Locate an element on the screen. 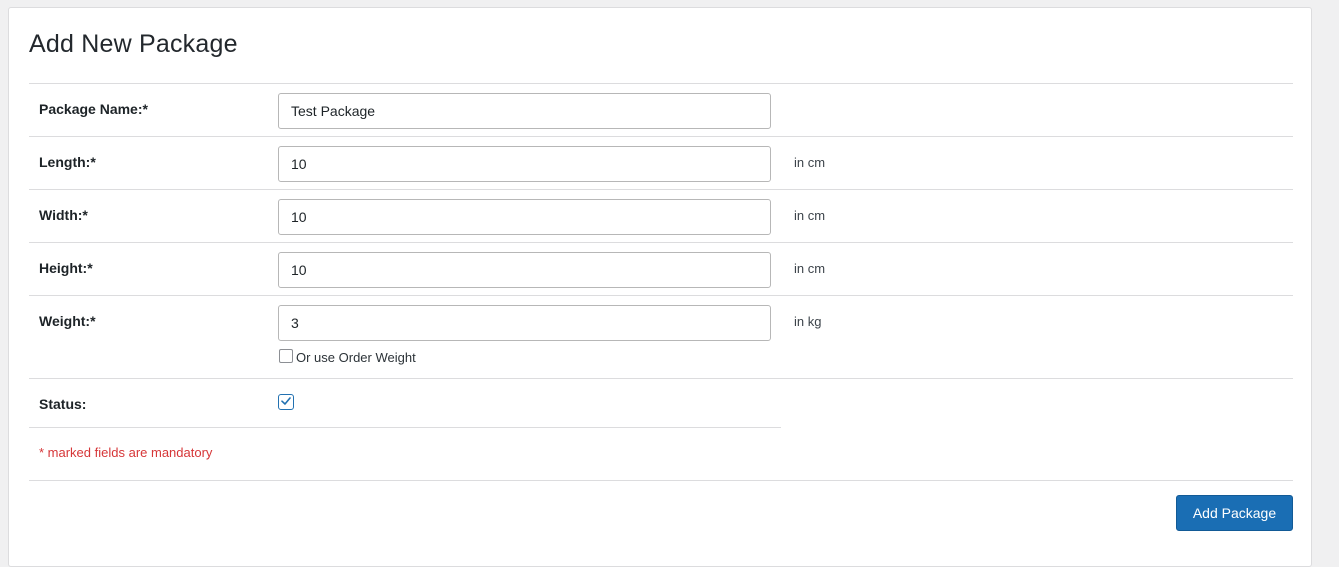  checkmark-icon is located at coordinates (286, 401).